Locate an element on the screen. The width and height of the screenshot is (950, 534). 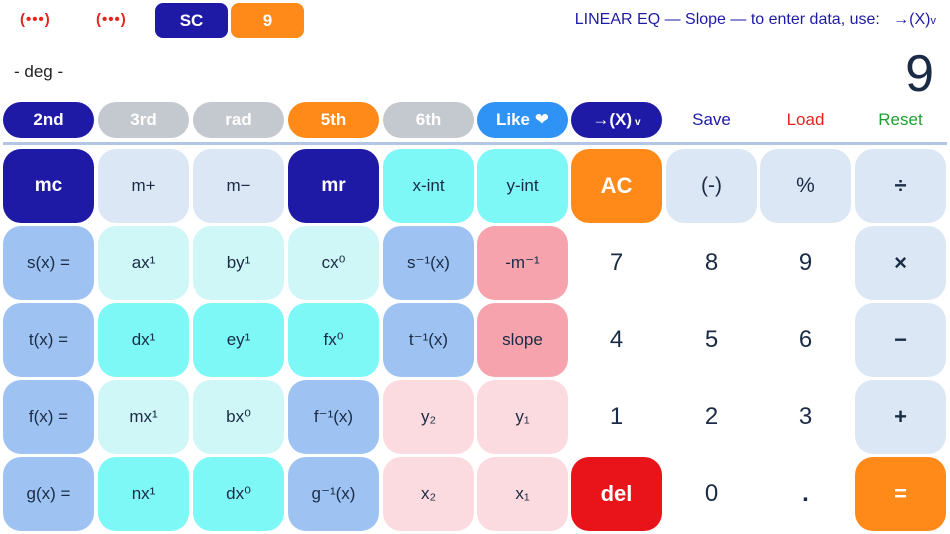
like-button: Like ❤ is located at coordinates (522, 120).